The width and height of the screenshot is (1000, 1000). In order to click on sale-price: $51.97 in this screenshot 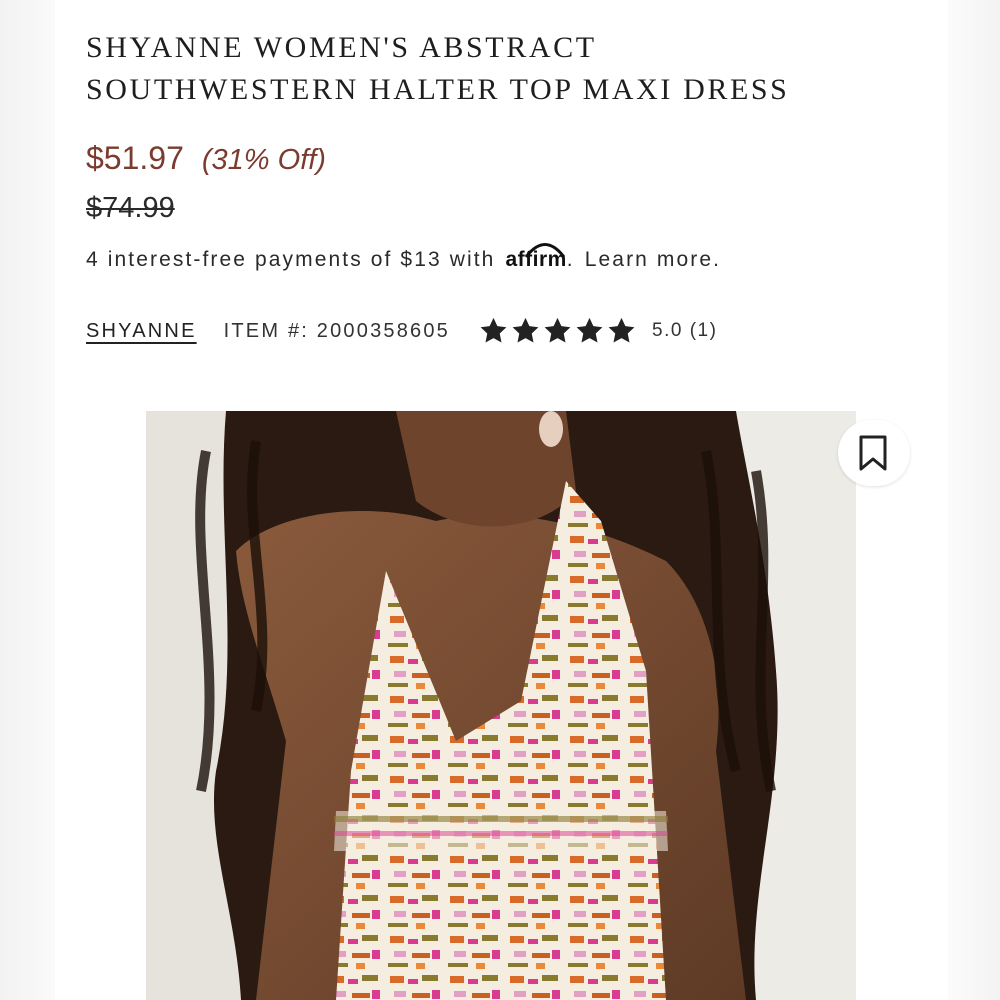, I will do `click(135, 158)`.